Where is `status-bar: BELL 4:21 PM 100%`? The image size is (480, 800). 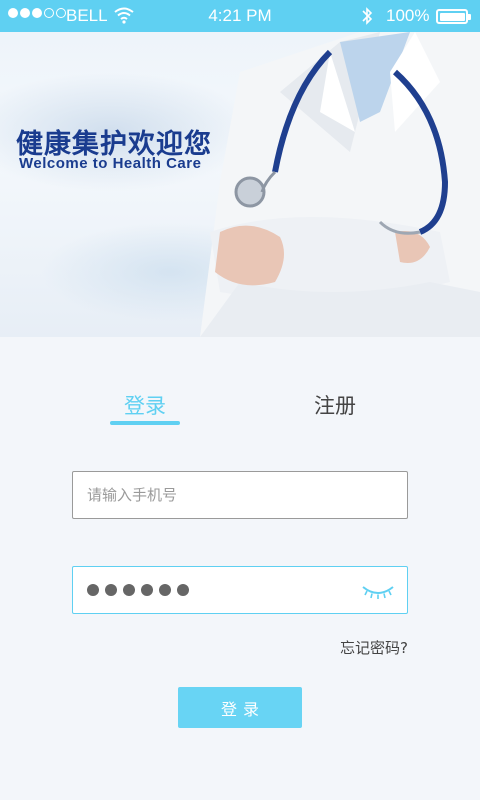 status-bar: BELL 4:21 PM 100% is located at coordinates (240, 16).